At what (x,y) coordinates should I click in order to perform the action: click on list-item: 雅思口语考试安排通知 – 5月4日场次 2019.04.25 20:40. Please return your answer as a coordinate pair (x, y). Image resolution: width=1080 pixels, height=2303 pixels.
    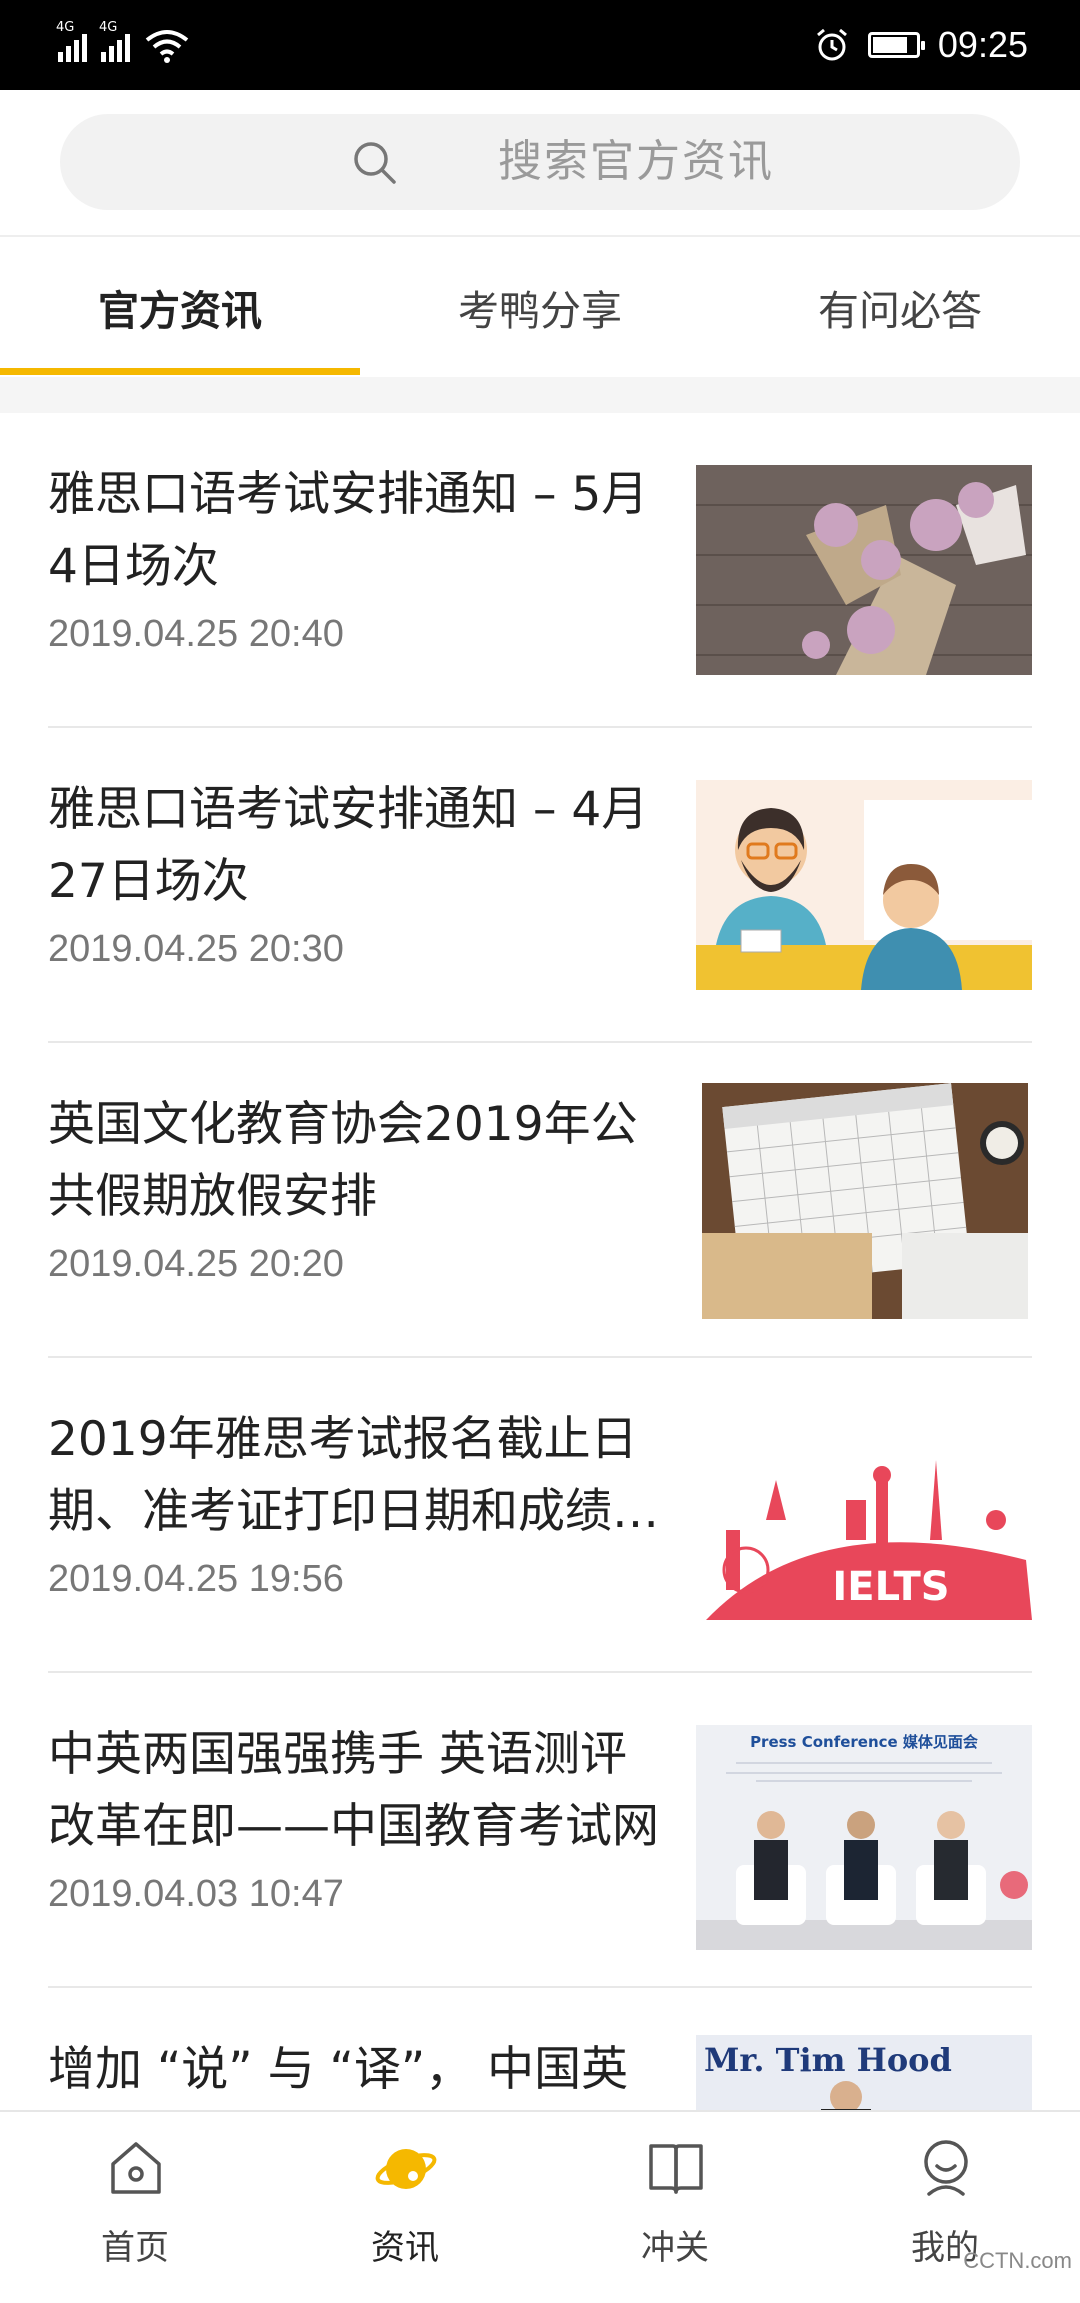
    Looking at the image, I should click on (540, 570).